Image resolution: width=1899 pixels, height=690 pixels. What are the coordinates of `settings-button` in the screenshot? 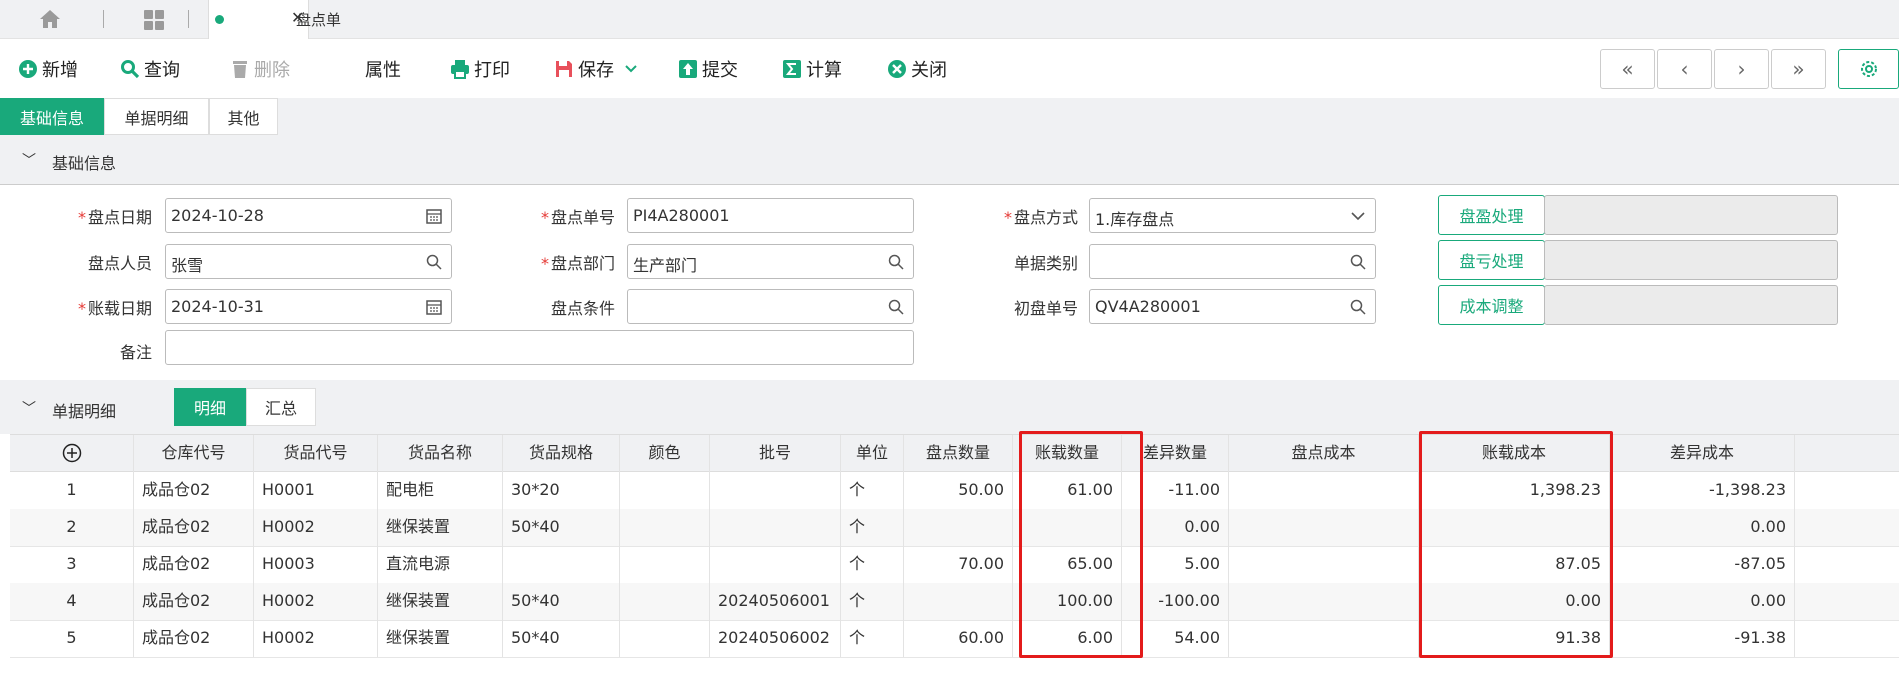 It's located at (1868, 69).